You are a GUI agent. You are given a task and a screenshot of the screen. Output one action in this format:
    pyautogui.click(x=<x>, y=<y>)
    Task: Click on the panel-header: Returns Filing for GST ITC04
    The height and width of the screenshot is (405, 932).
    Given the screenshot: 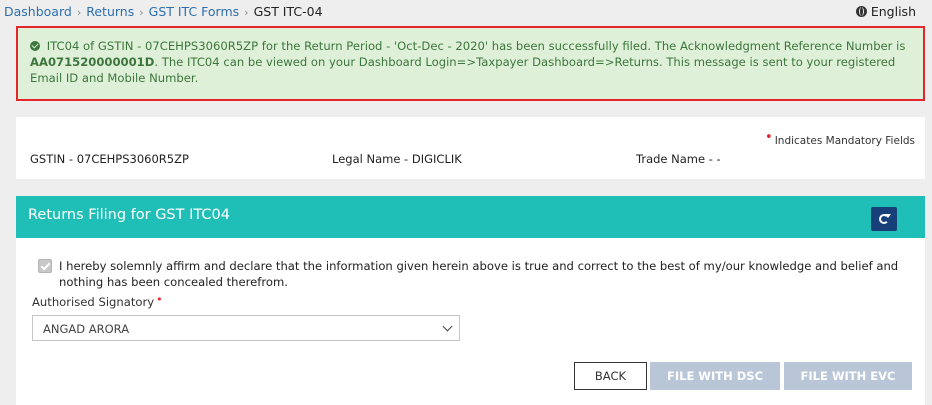 What is the action you would take?
    pyautogui.click(x=470, y=217)
    